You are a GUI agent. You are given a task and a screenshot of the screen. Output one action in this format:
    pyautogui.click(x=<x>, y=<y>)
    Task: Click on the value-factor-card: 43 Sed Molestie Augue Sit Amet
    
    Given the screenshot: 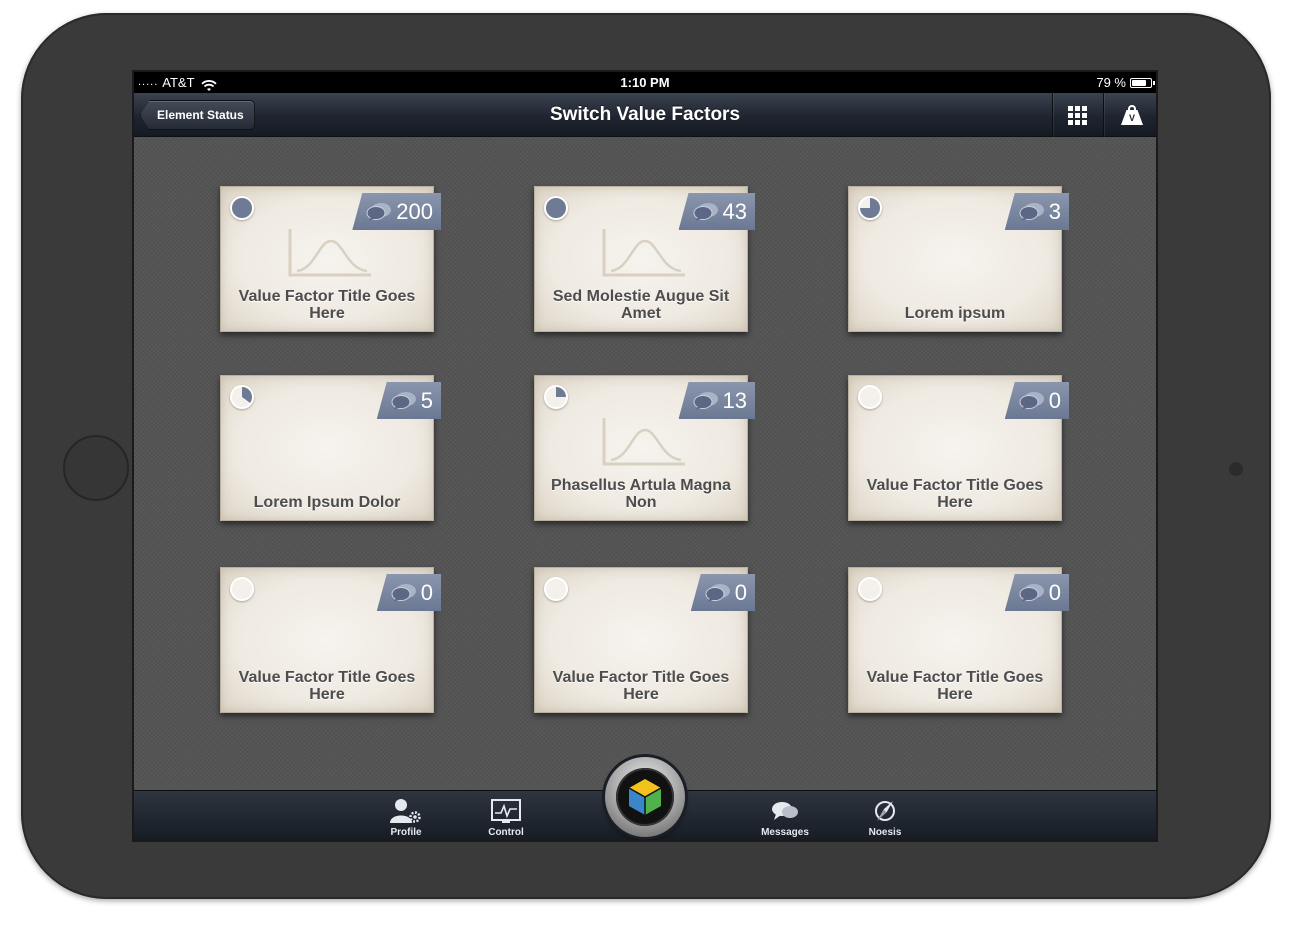 What is the action you would take?
    pyautogui.click(x=644, y=259)
    